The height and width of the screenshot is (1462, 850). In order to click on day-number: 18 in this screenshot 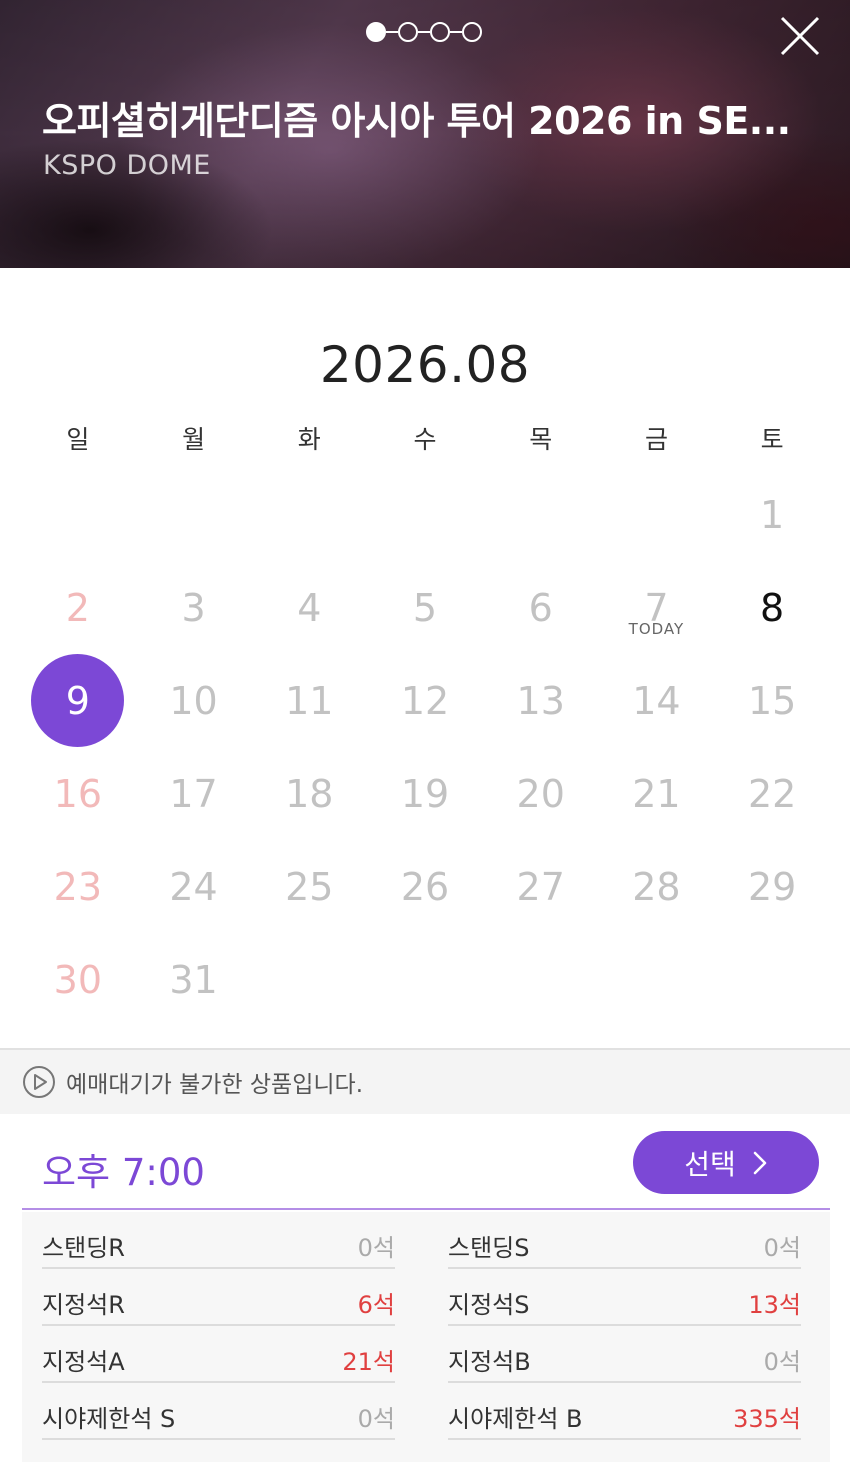, I will do `click(309, 793)`.